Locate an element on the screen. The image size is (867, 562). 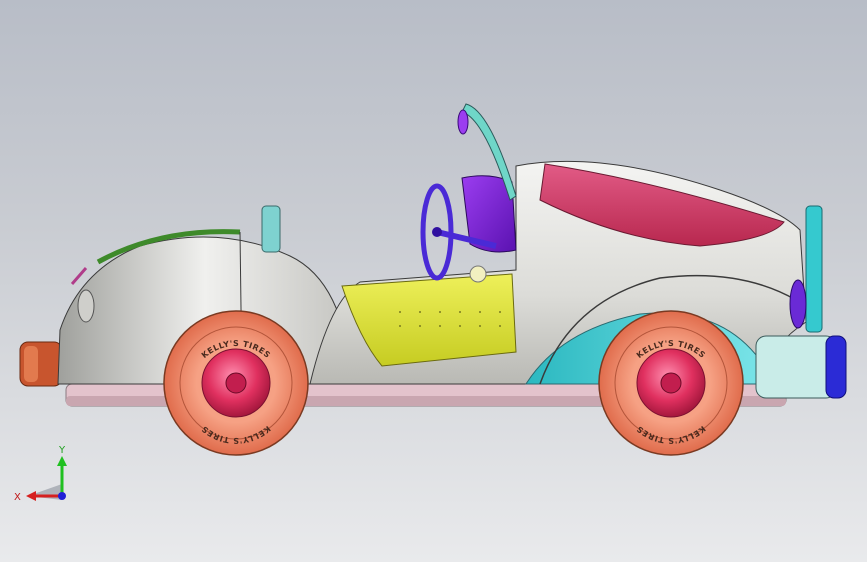
rear-post is located at coordinates (271, 229).